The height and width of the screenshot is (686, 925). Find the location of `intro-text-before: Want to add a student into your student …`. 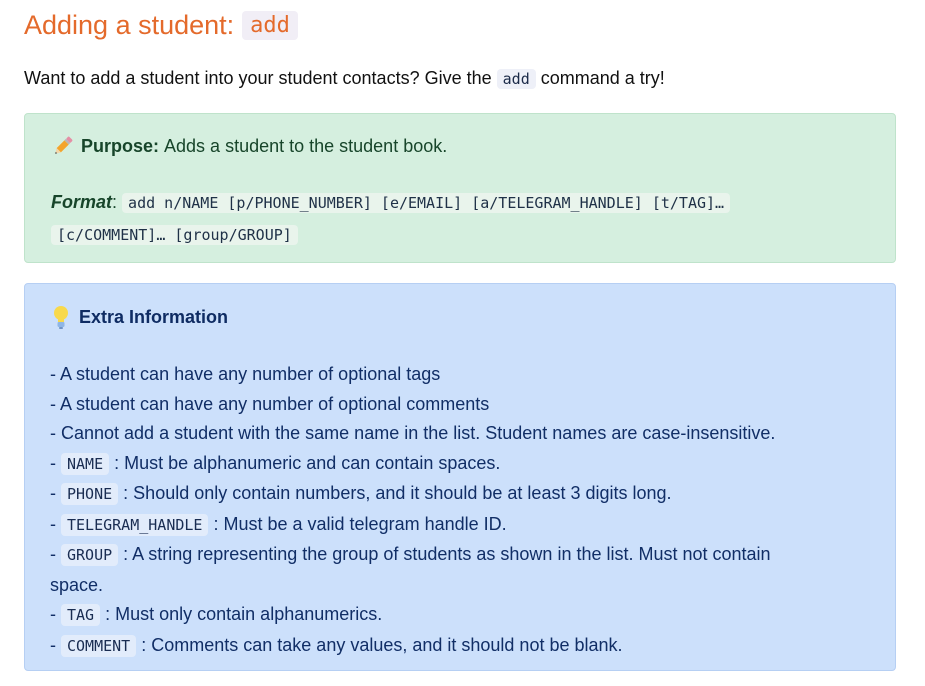

intro-text-before: Want to add a student into your student … is located at coordinates (258, 78).